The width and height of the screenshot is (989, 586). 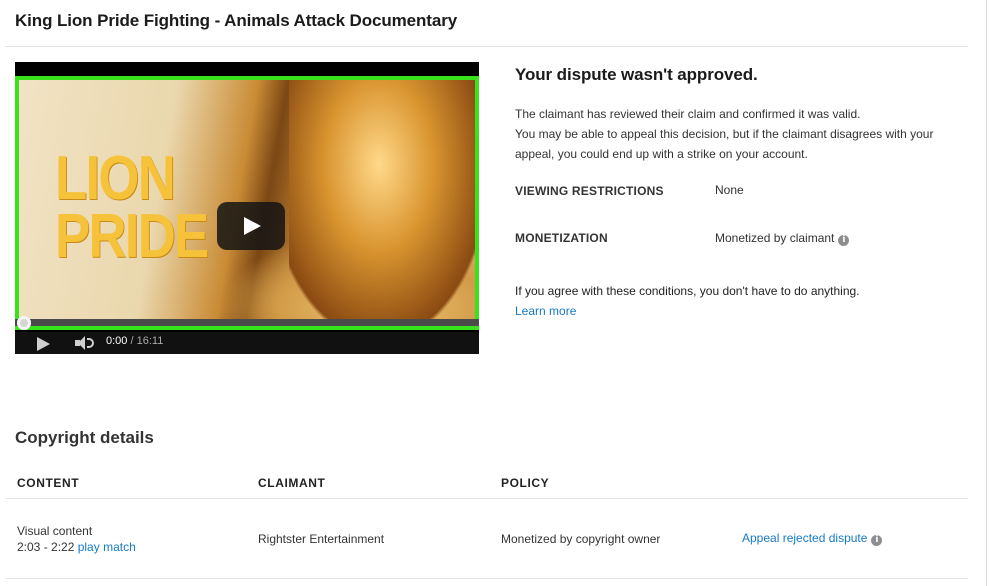 I want to click on page-right-border, so click(x=986, y=293).